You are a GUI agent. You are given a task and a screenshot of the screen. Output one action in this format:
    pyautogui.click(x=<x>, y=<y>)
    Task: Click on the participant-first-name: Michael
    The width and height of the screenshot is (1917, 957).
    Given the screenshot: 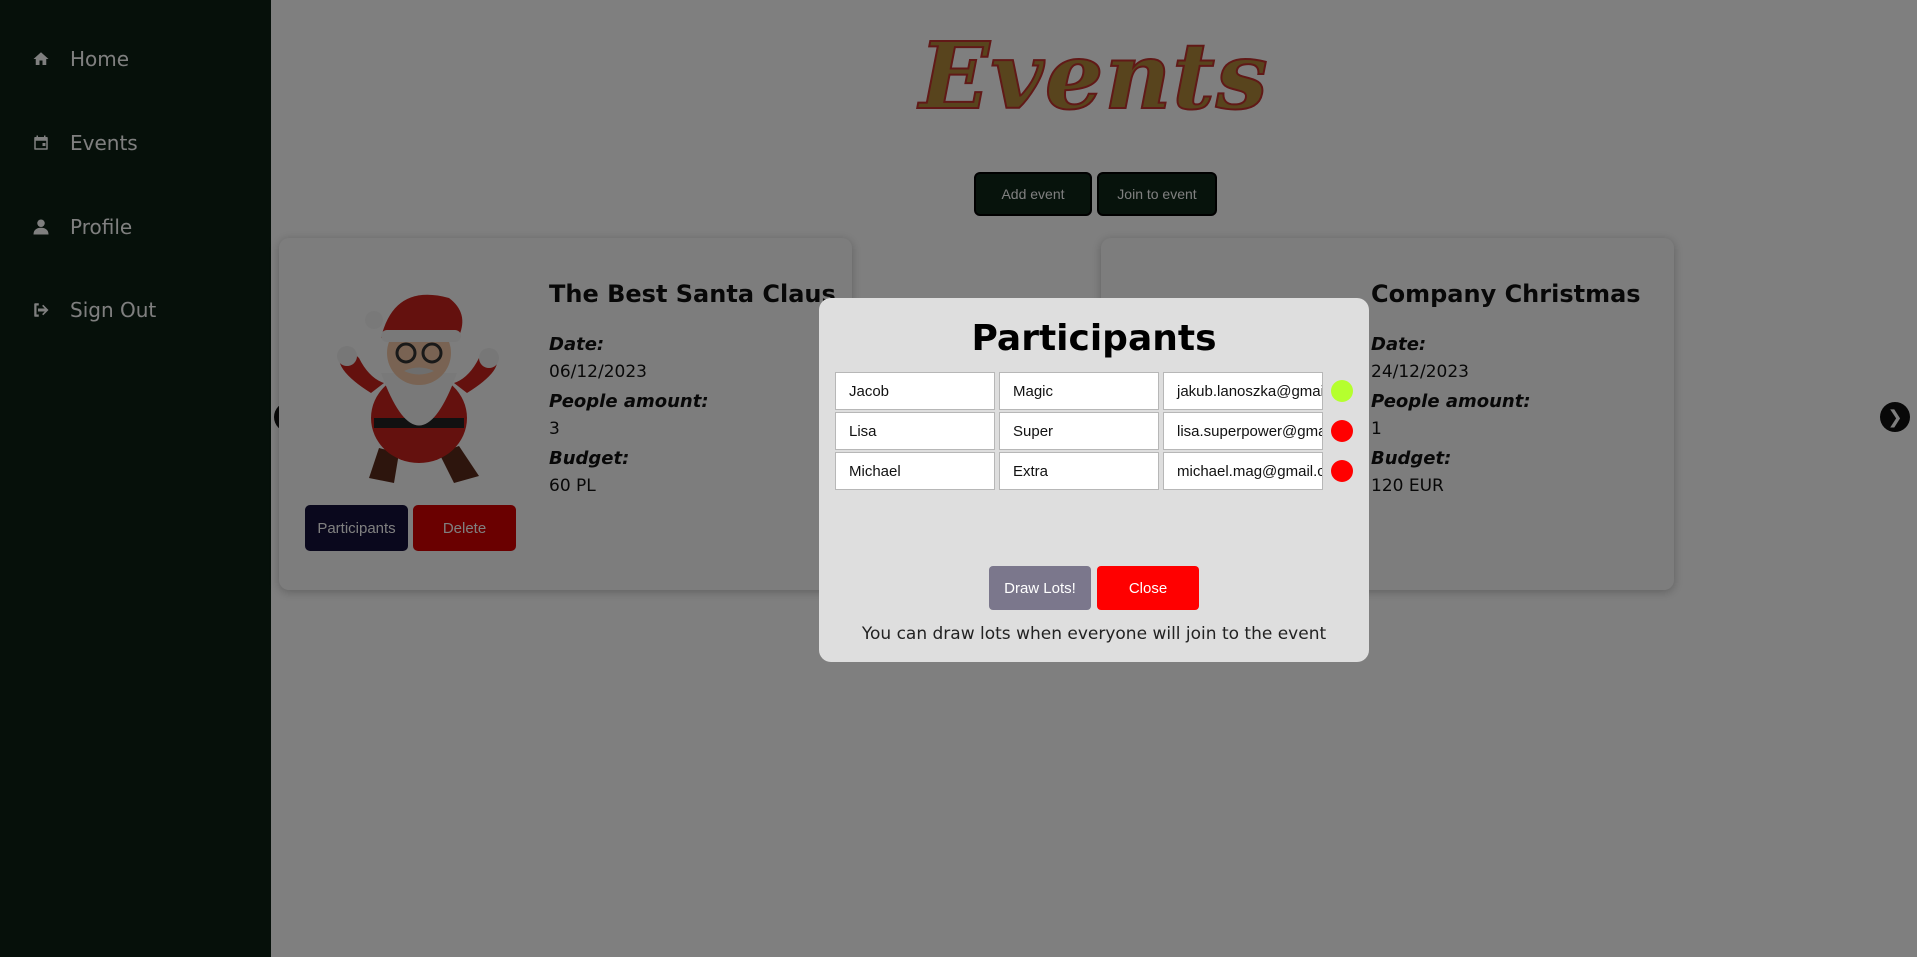 What is the action you would take?
    pyautogui.click(x=915, y=471)
    